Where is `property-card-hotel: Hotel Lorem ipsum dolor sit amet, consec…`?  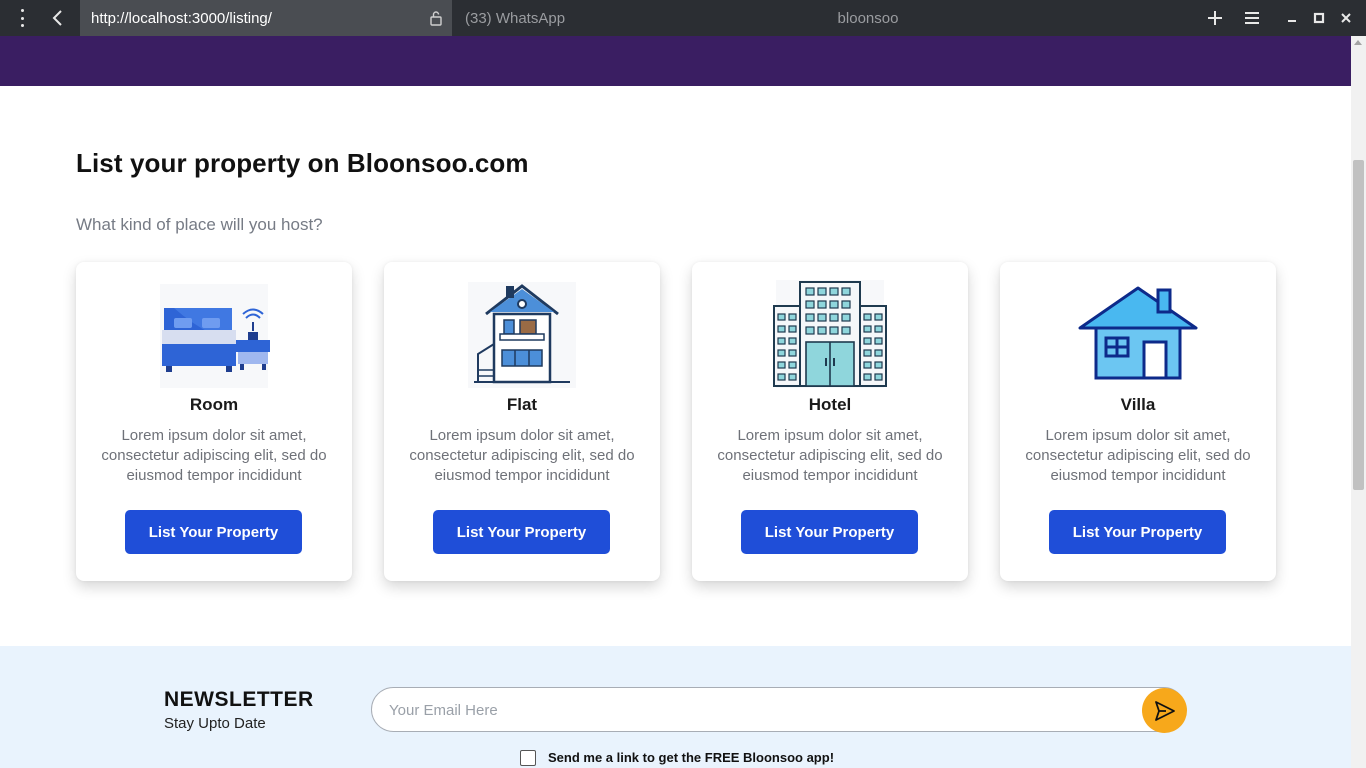 property-card-hotel: Hotel Lorem ipsum dolor sit amet, consec… is located at coordinates (830, 421).